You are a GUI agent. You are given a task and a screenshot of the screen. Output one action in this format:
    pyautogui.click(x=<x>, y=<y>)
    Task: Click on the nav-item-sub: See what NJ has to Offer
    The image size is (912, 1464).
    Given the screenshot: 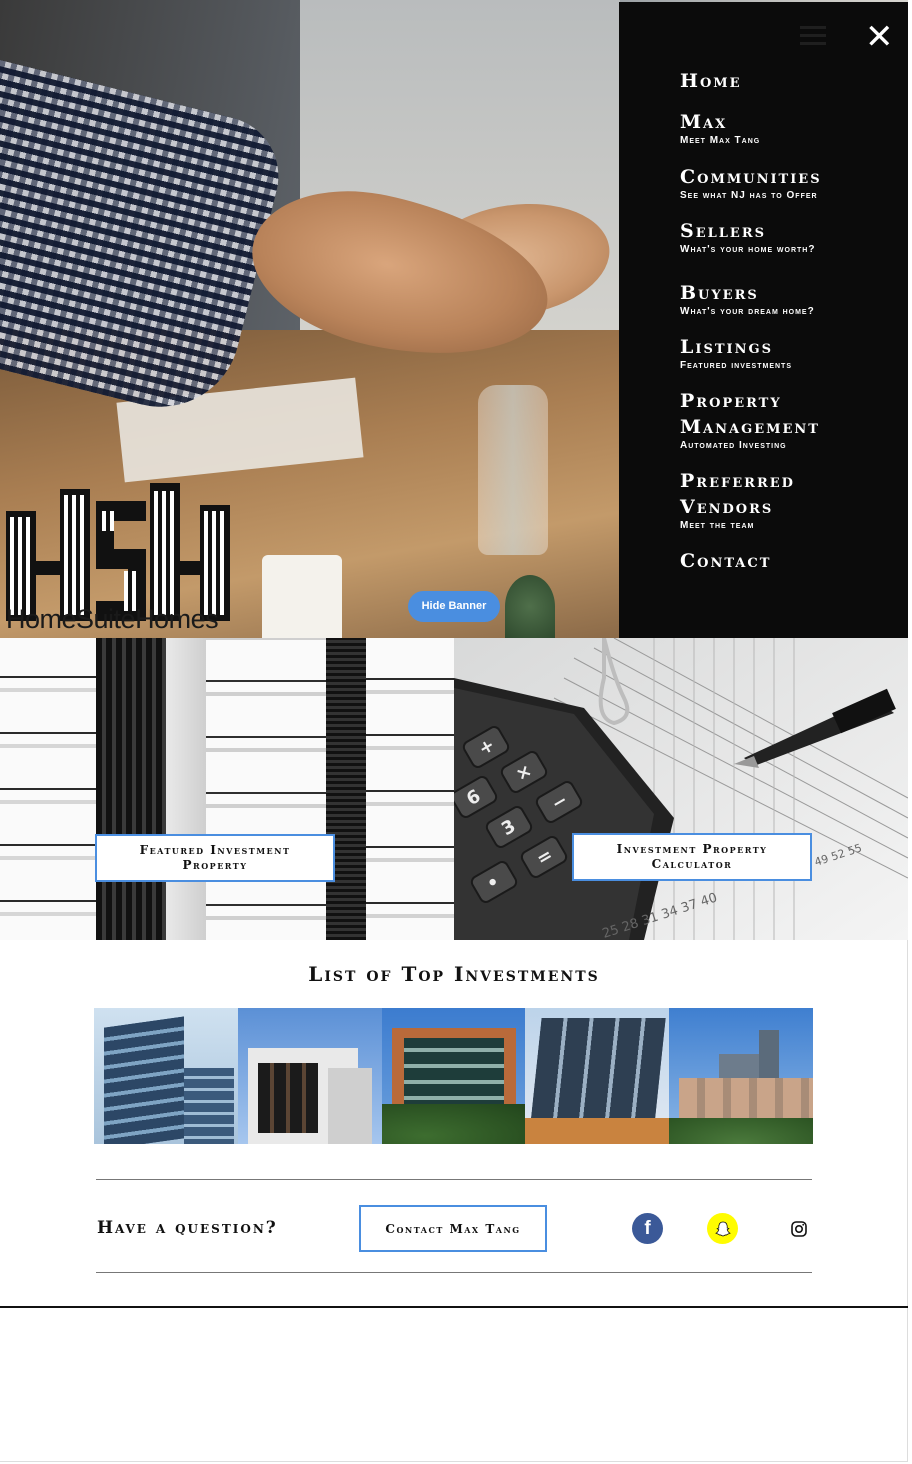 What is the action you would take?
    pyautogui.click(x=749, y=195)
    